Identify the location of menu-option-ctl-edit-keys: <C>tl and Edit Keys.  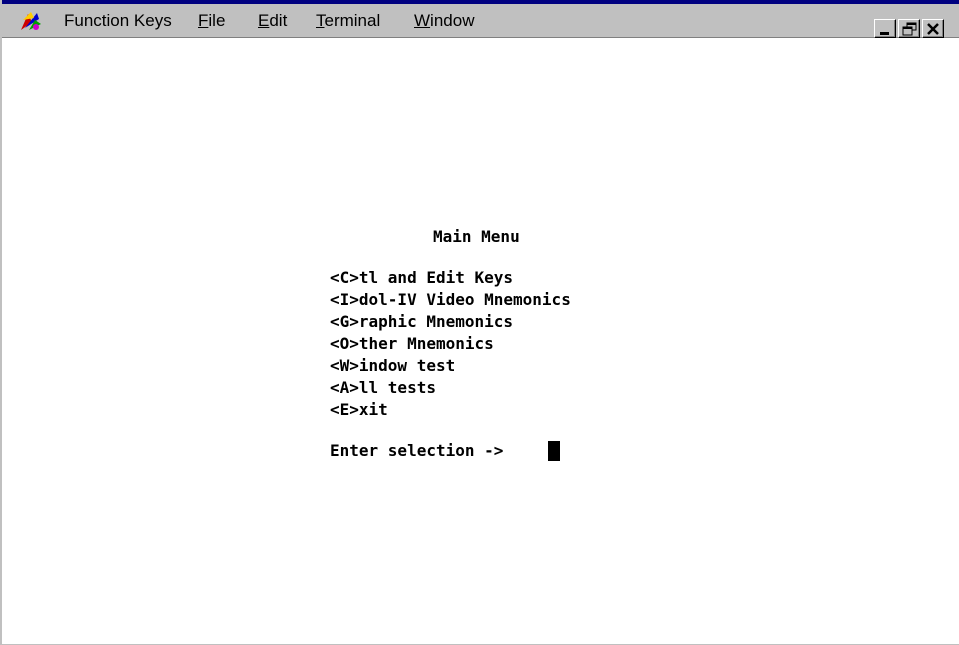
(422, 277).